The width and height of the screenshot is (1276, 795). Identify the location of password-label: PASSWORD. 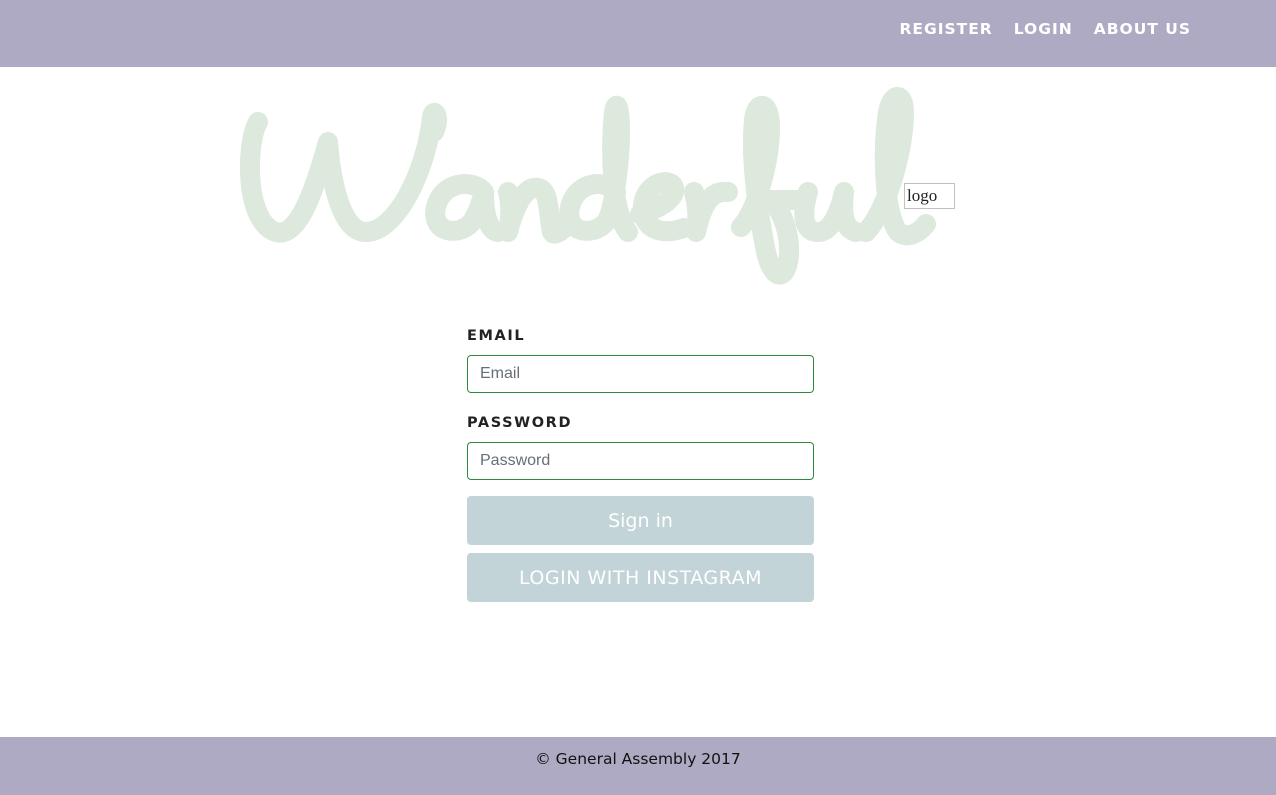
(520, 423).